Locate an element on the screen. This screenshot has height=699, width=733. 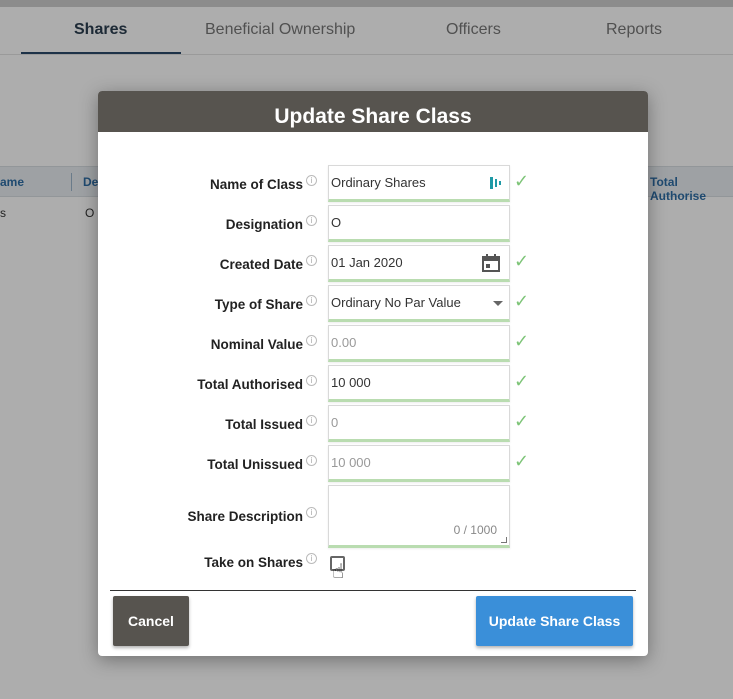
footer-divider is located at coordinates (373, 590).